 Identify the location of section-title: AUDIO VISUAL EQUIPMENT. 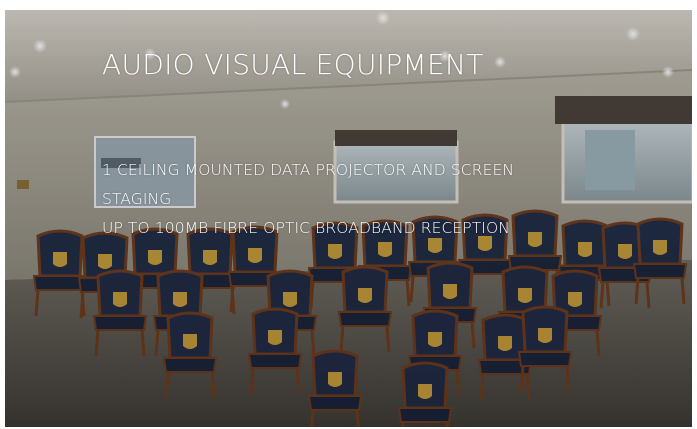
(293, 64).